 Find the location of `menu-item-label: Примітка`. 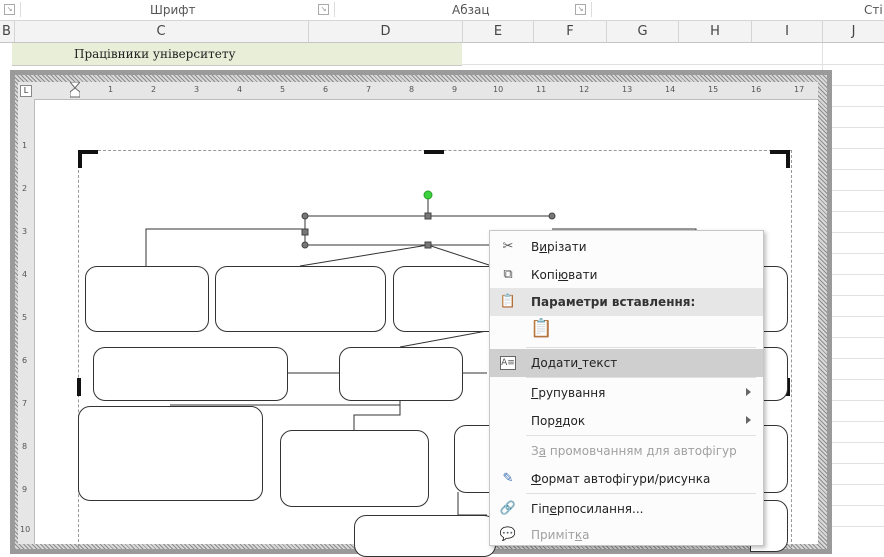

menu-item-label: Примітка is located at coordinates (560, 535).